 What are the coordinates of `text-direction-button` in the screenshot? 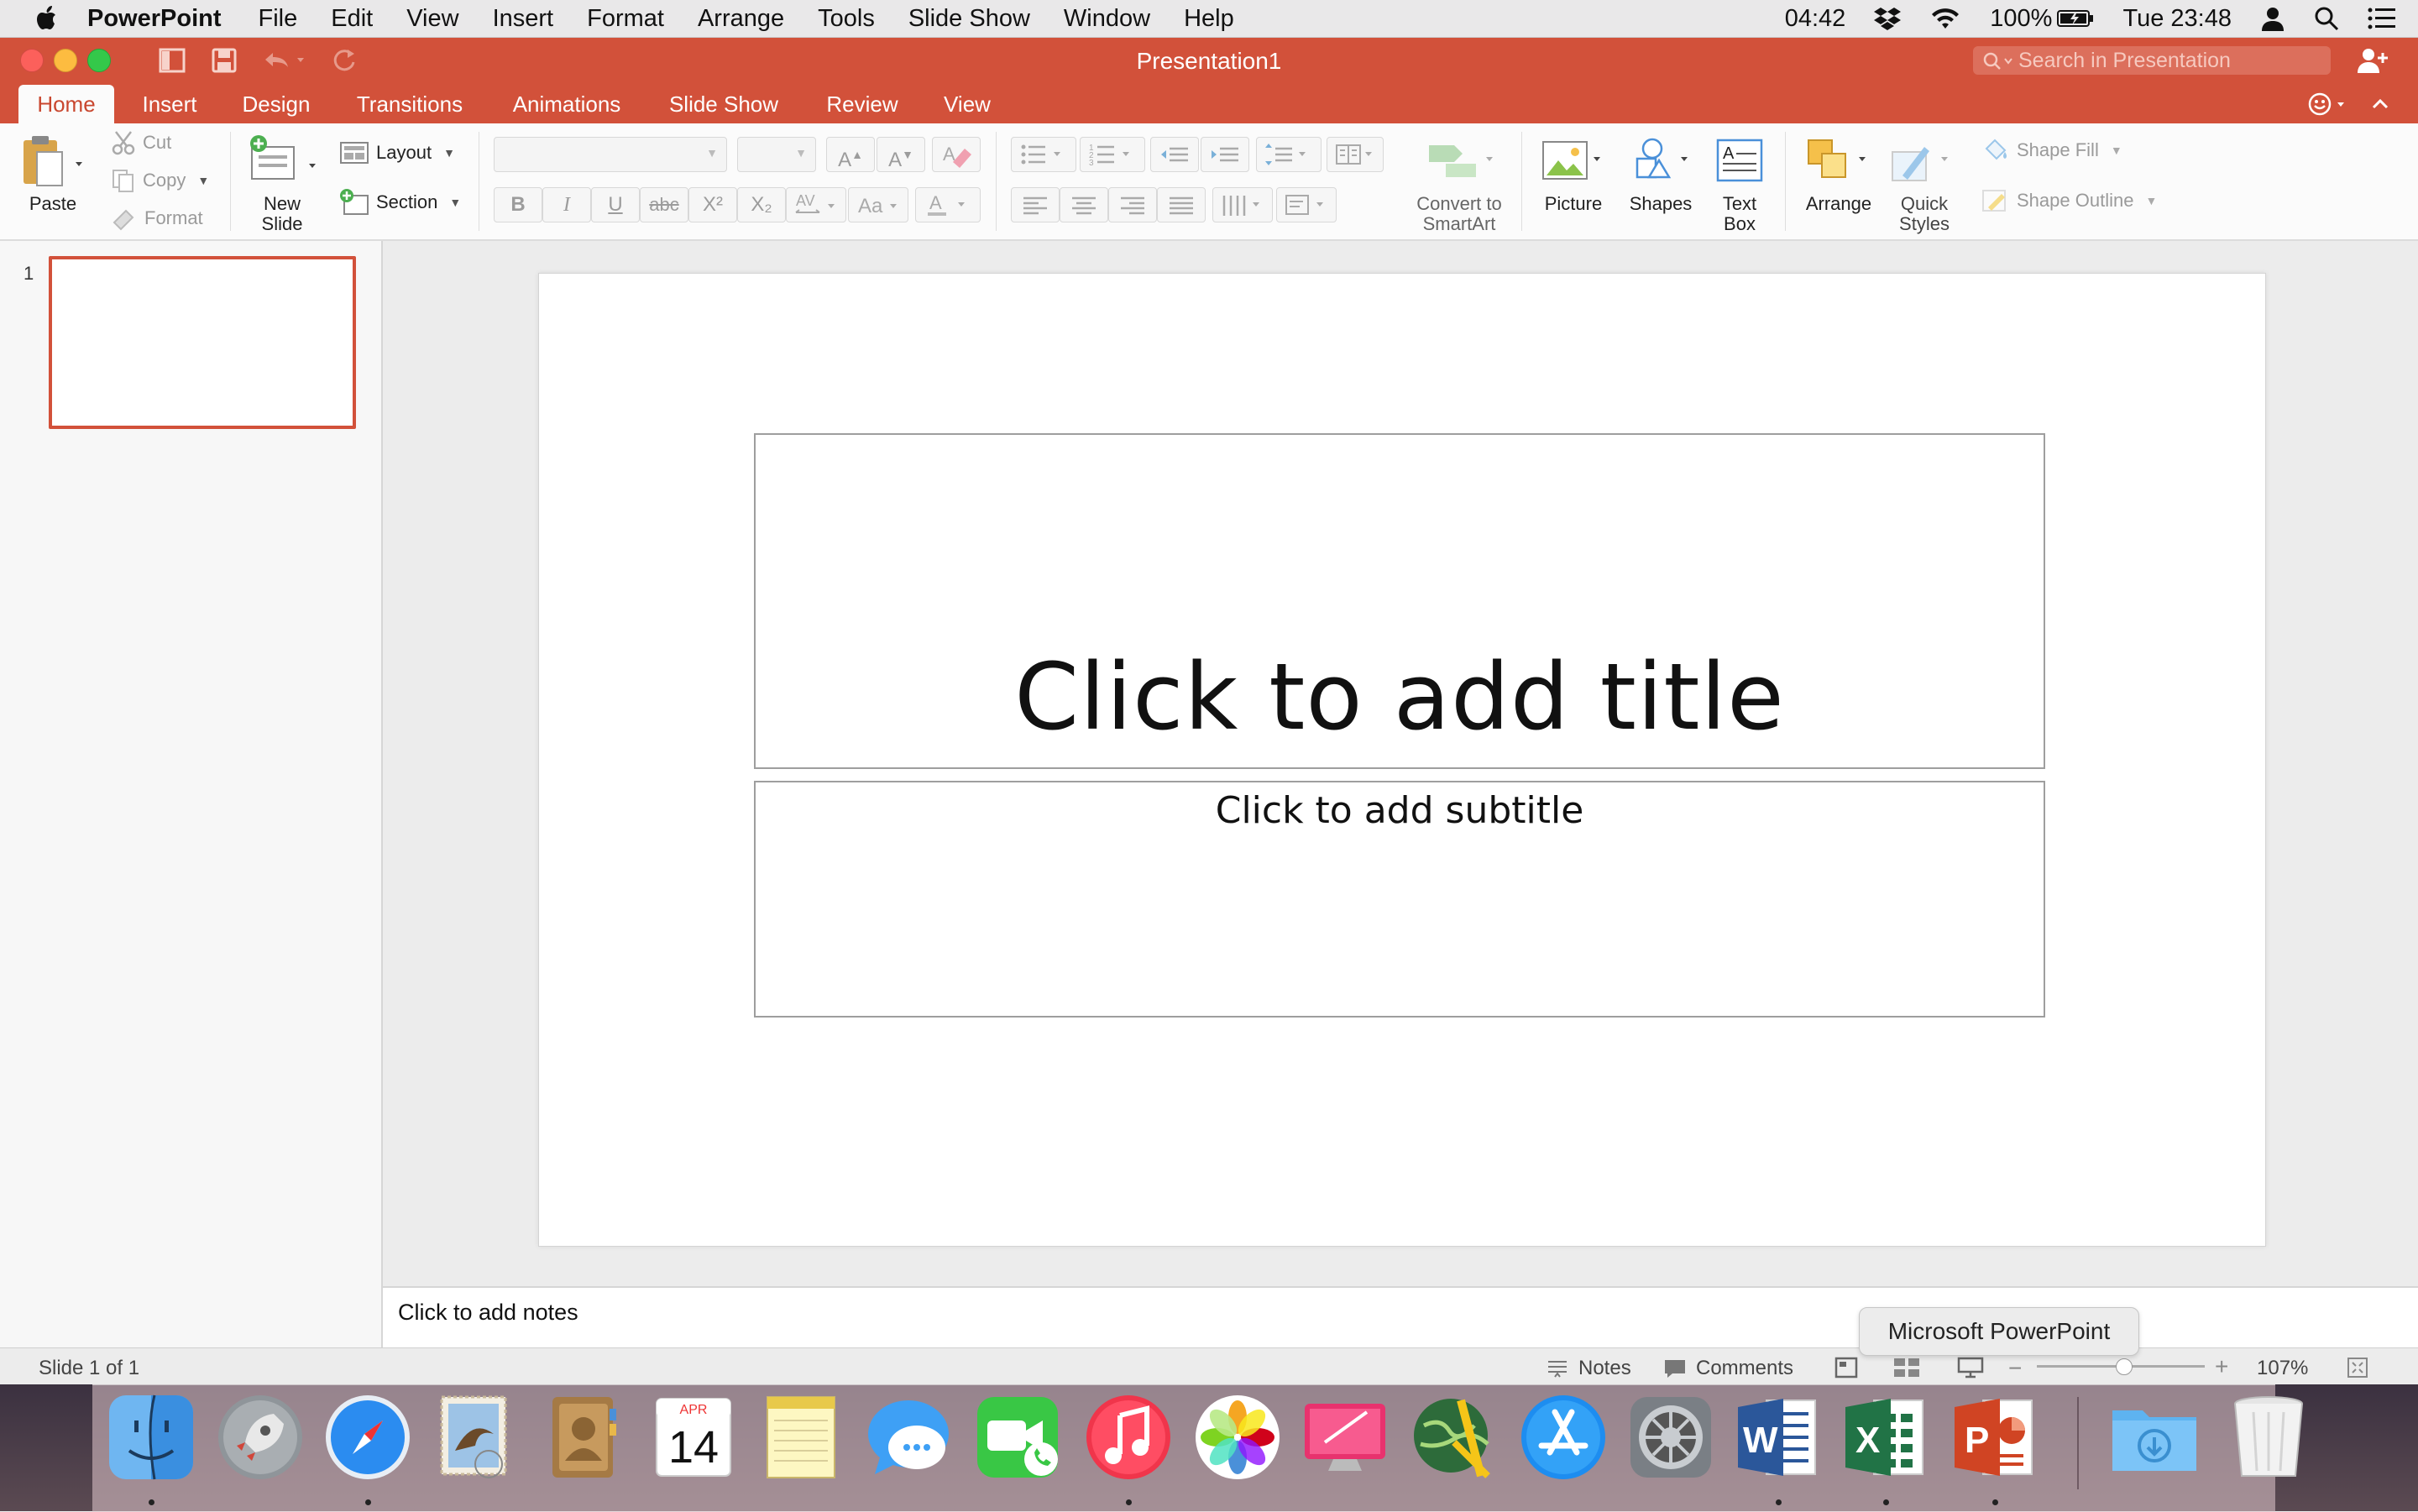 It's located at (1242, 204).